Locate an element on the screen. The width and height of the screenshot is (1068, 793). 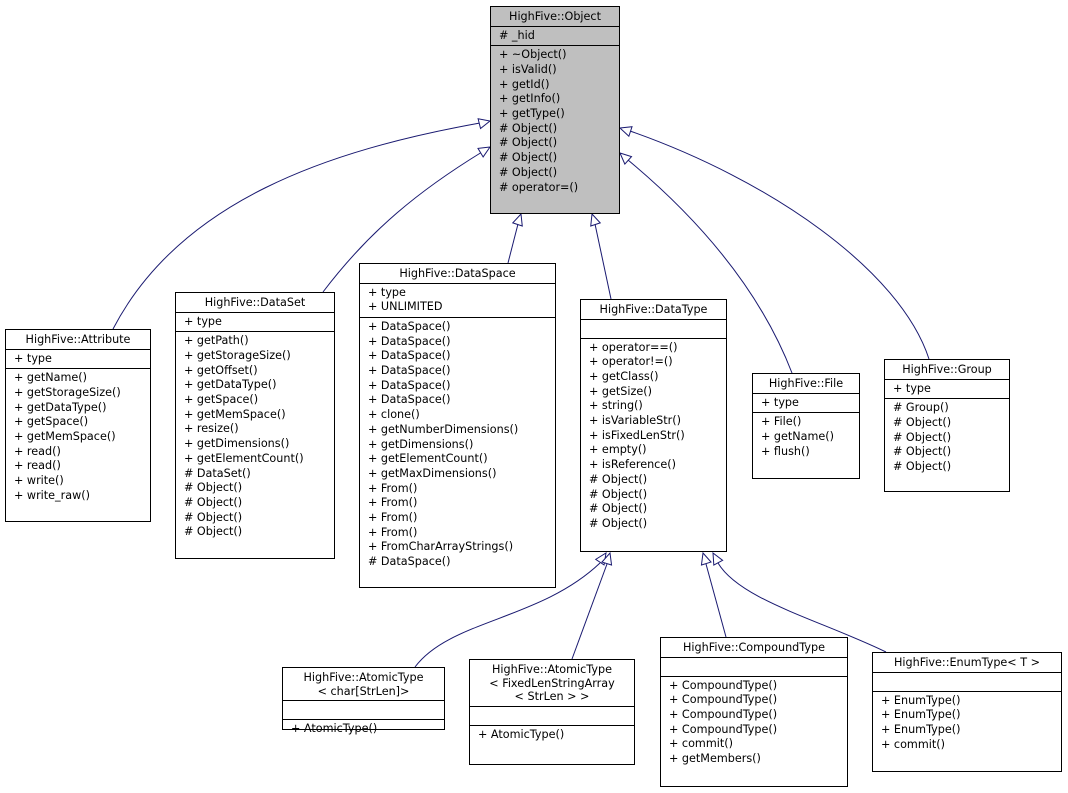
class-name-line: < StrLen > > is located at coordinates (552, 696).